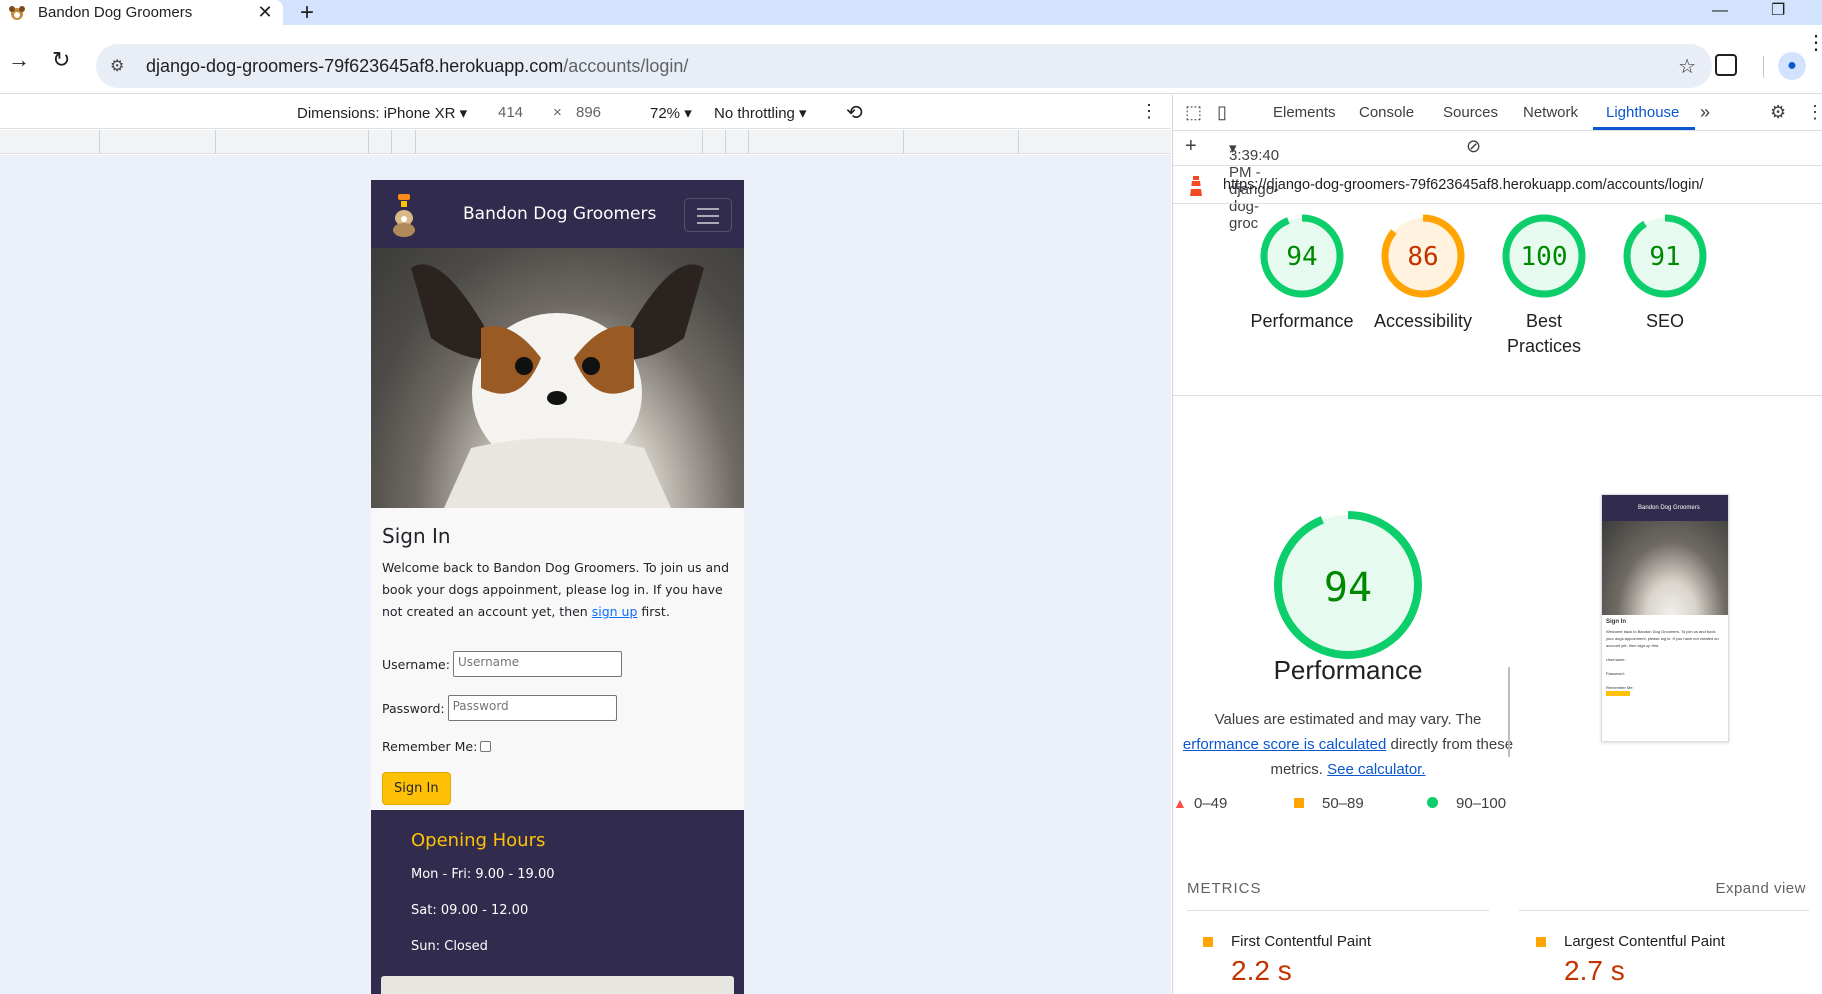 This screenshot has width=1822, height=994. I want to click on restore-icon: ❐, so click(1778, 11).